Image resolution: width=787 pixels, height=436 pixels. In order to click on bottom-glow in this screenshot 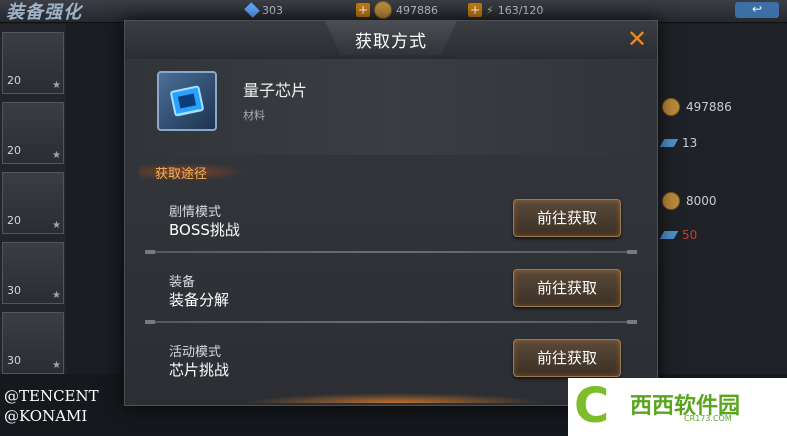, I will do `click(395, 398)`.